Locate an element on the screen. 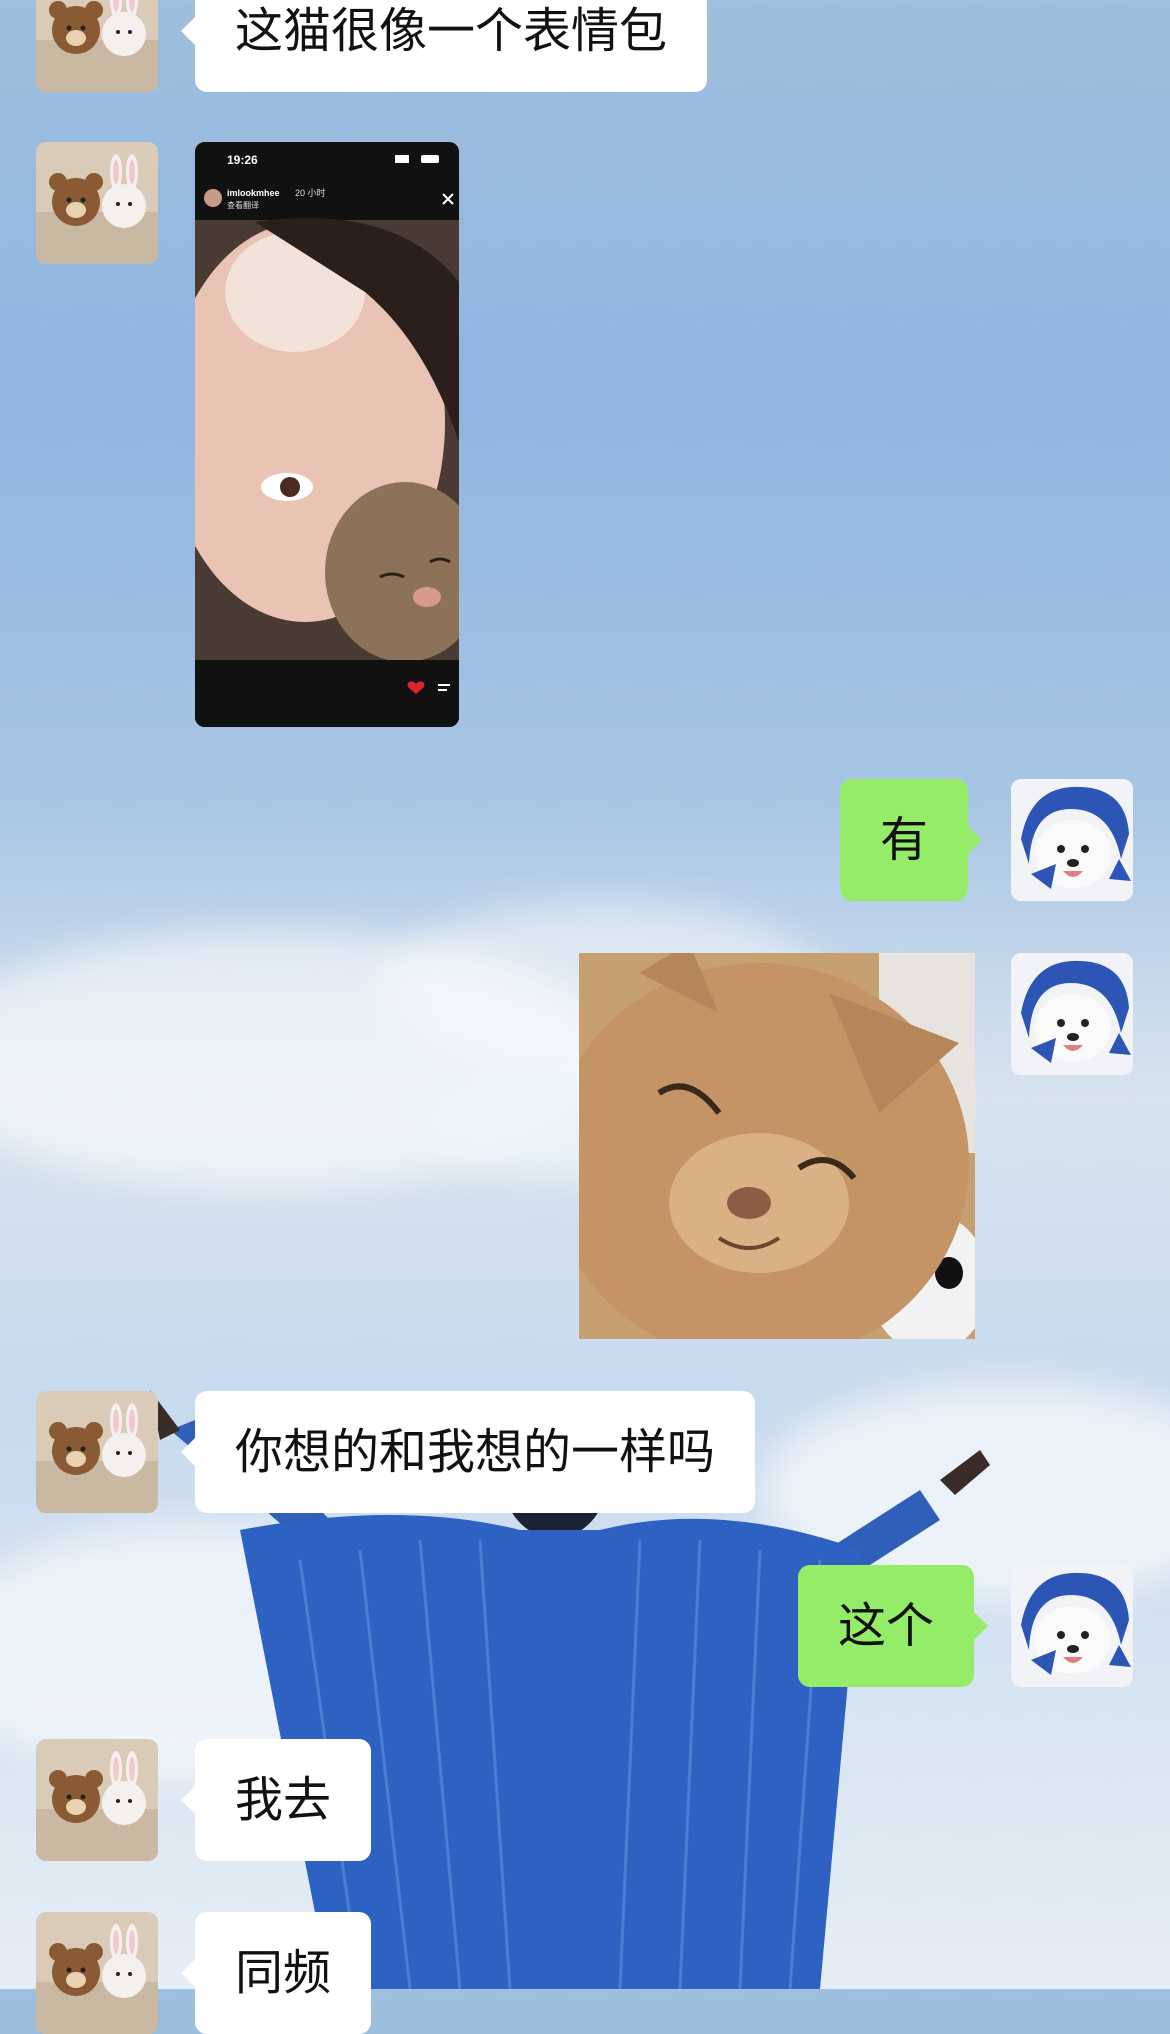 The width and height of the screenshot is (1170, 2034). message-bubble-outgoing: 这个 is located at coordinates (893, 1626).